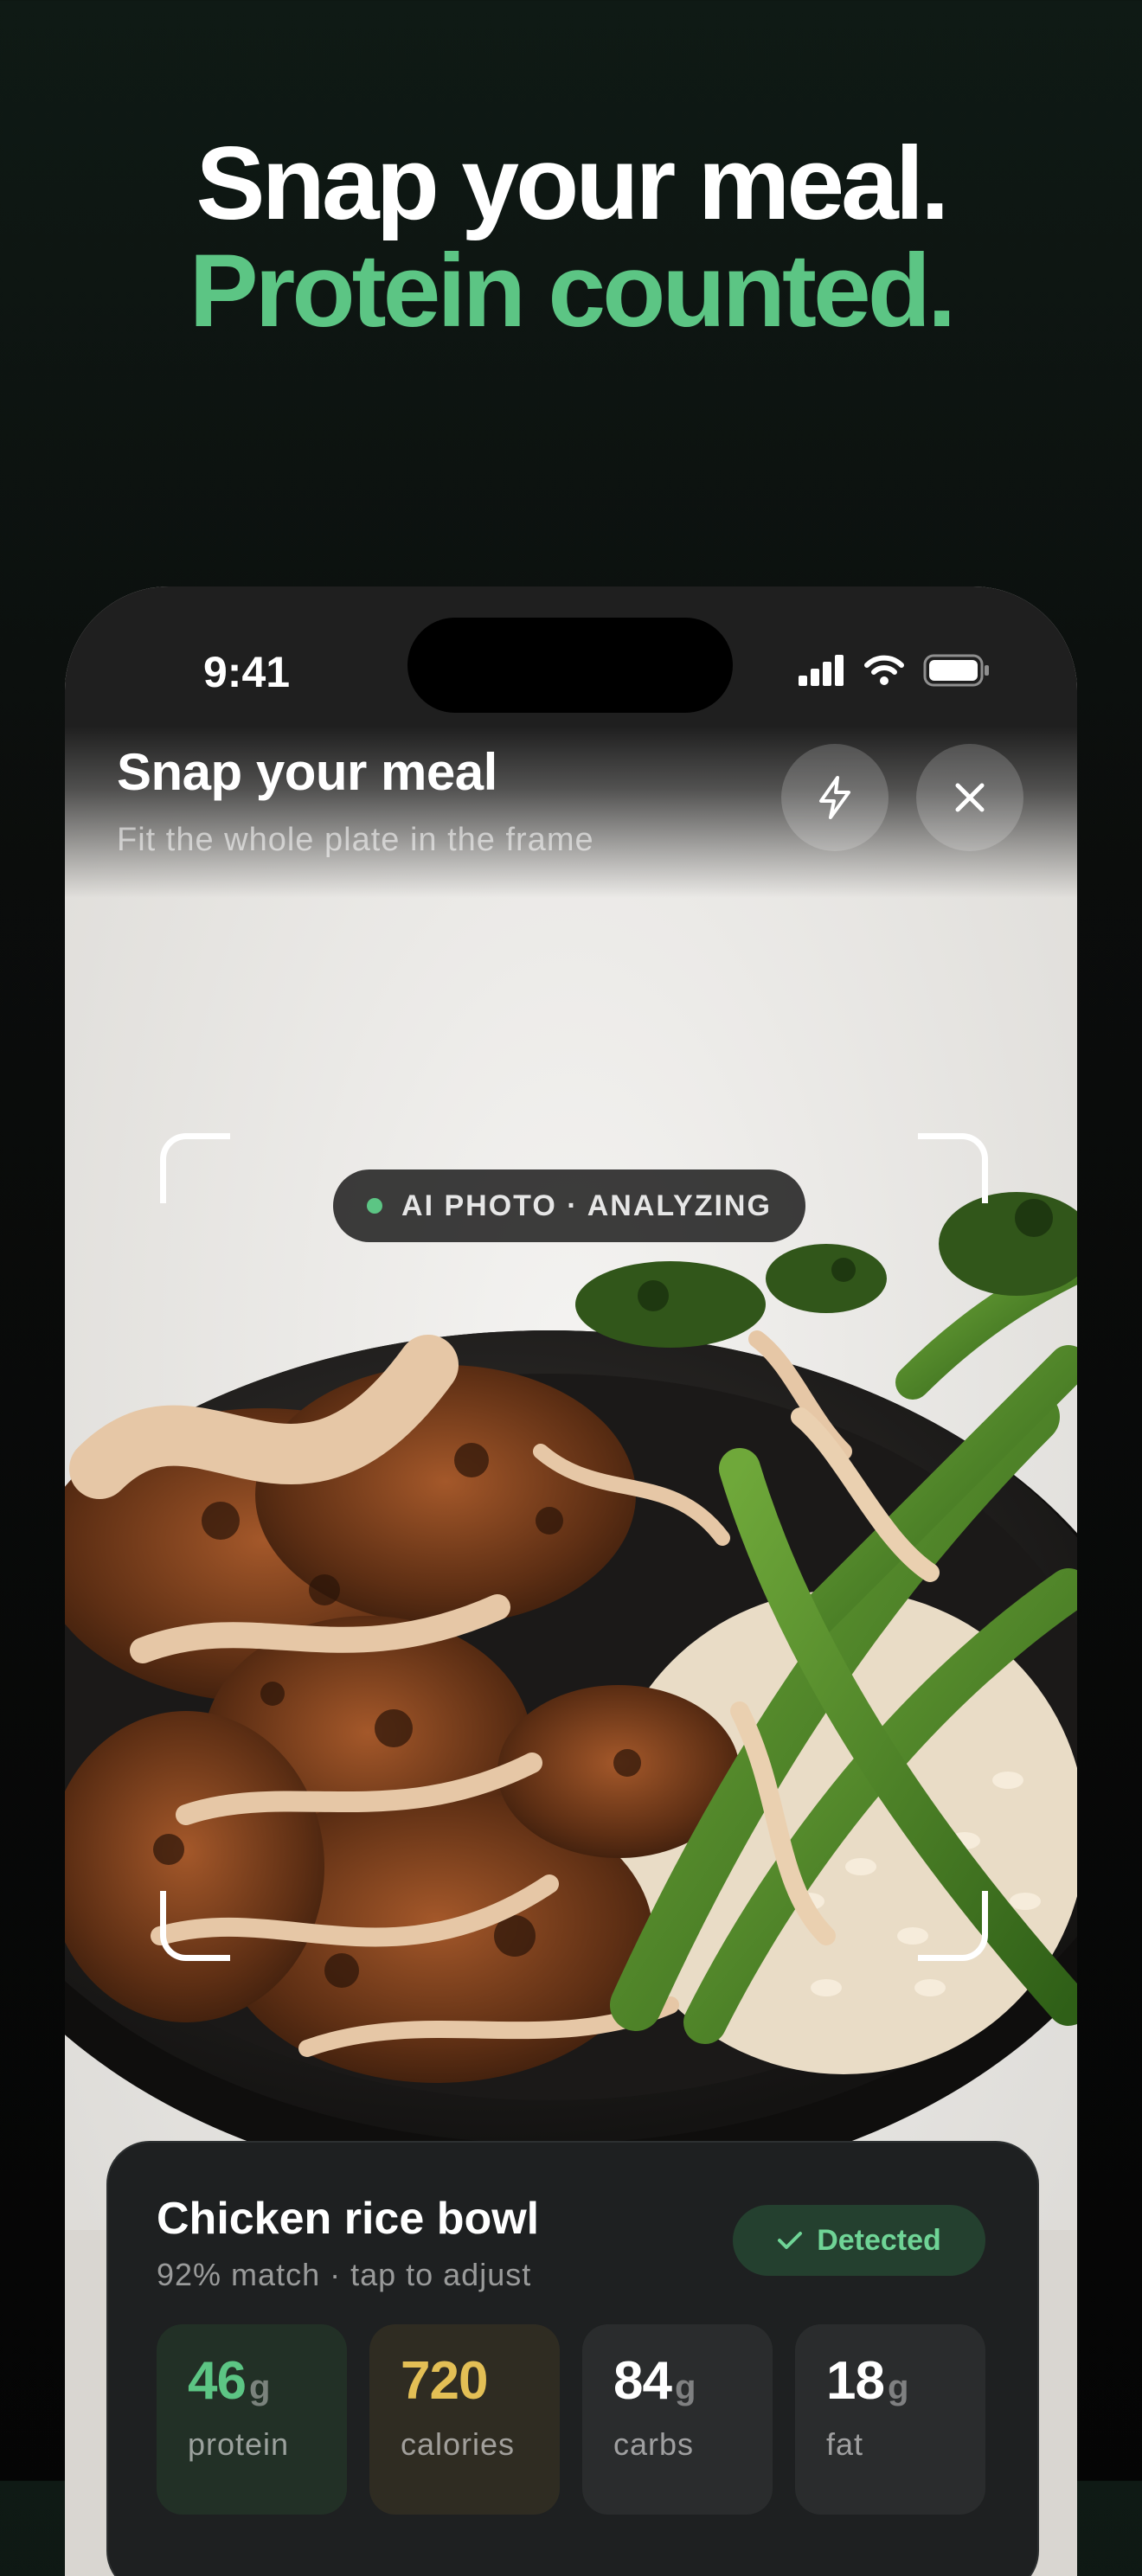  What do you see at coordinates (867, 2381) in the screenshot?
I see `macro-value: 18 g` at bounding box center [867, 2381].